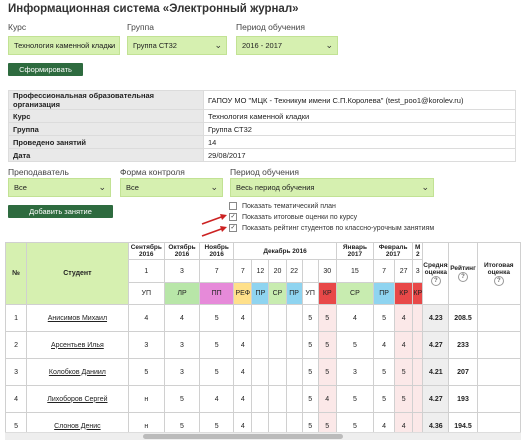 This screenshot has width=526, height=440. What do you see at coordinates (60, 211) in the screenshot?
I see `add-lesson-button: Добавить занятие` at bounding box center [60, 211].